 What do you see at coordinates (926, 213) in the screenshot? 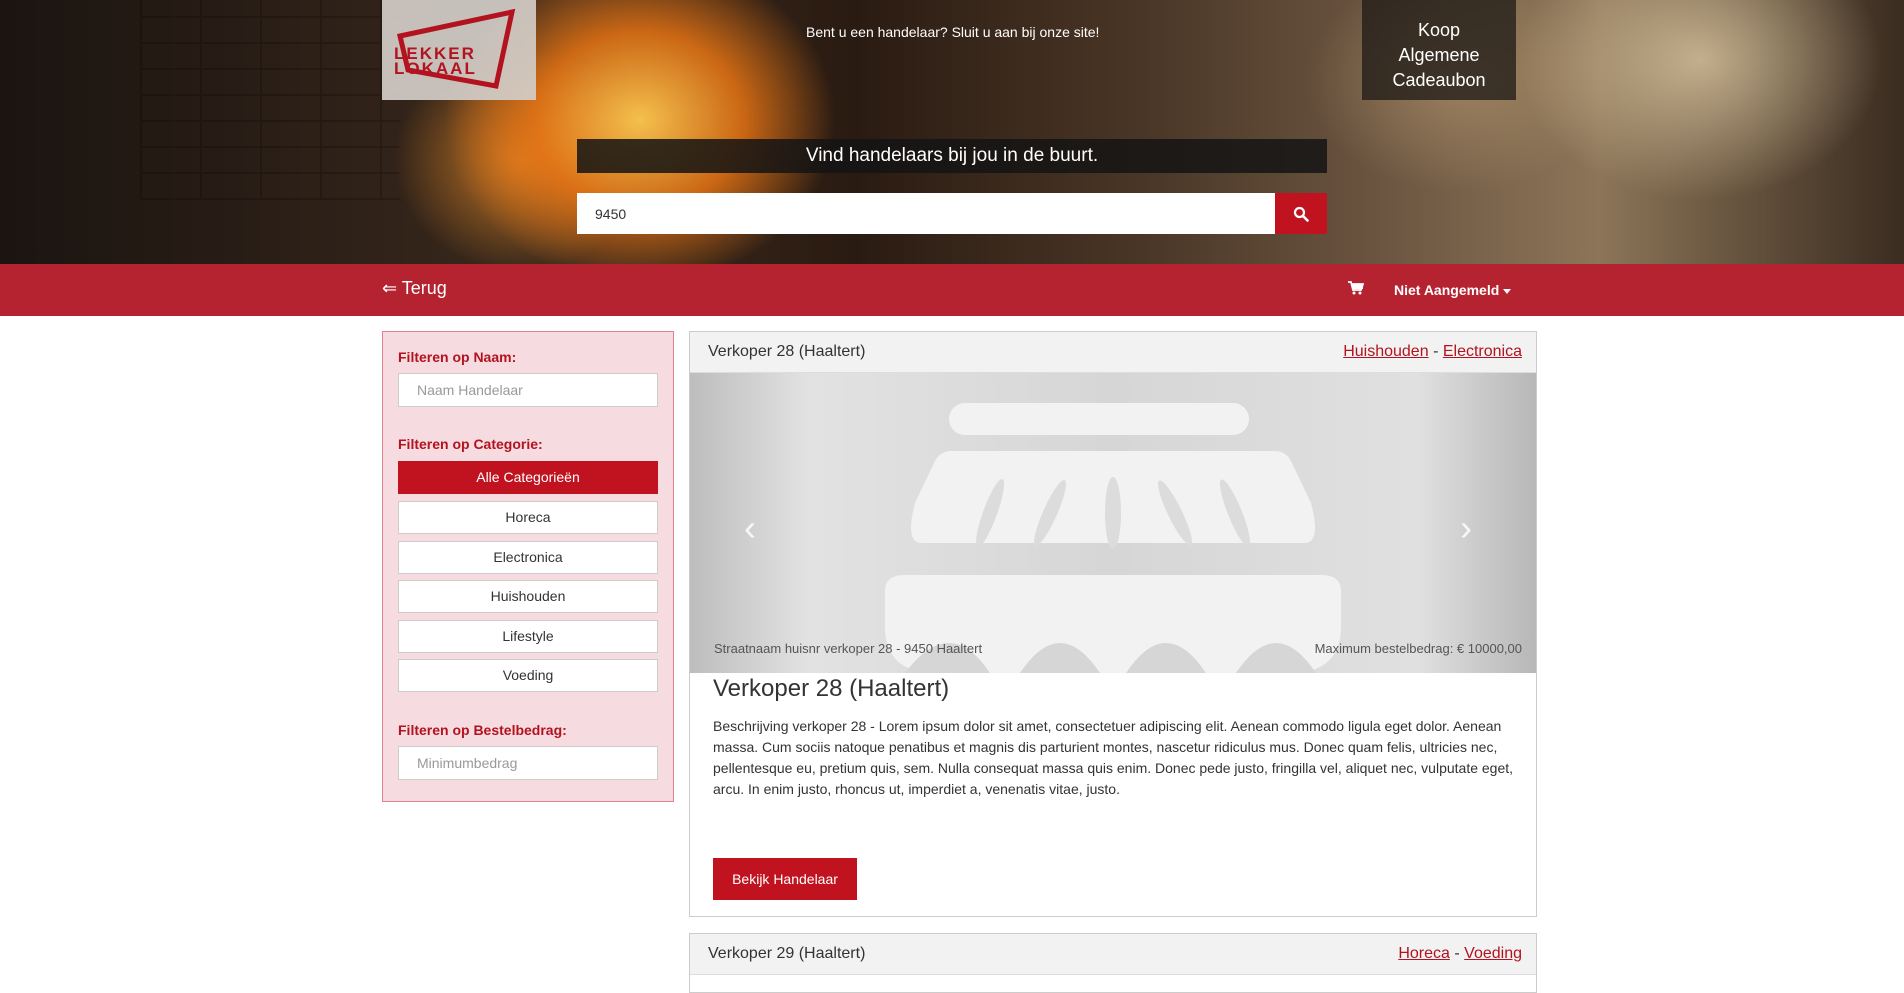
I see `location-search-input` at bounding box center [926, 213].